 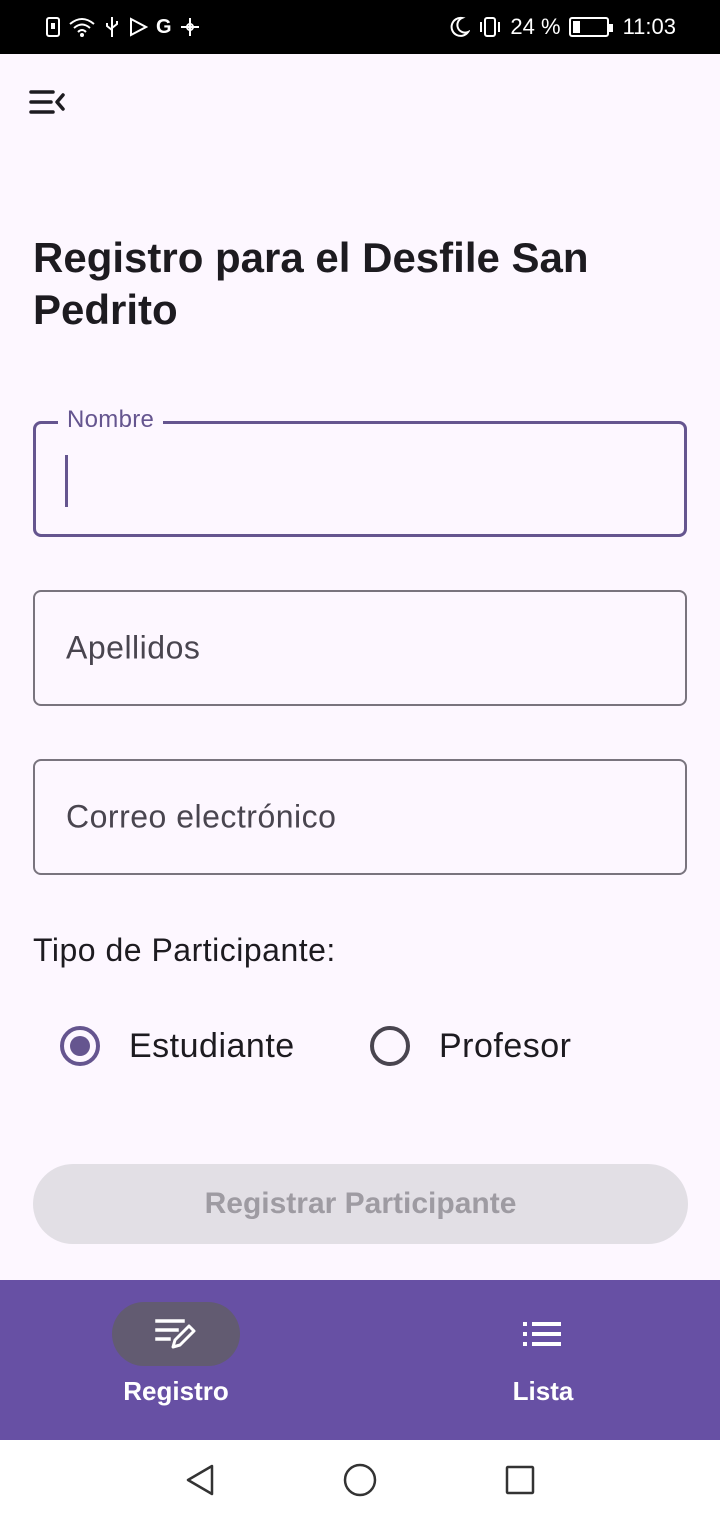 What do you see at coordinates (111, 420) in the screenshot?
I see `nombre-label: Nombre` at bounding box center [111, 420].